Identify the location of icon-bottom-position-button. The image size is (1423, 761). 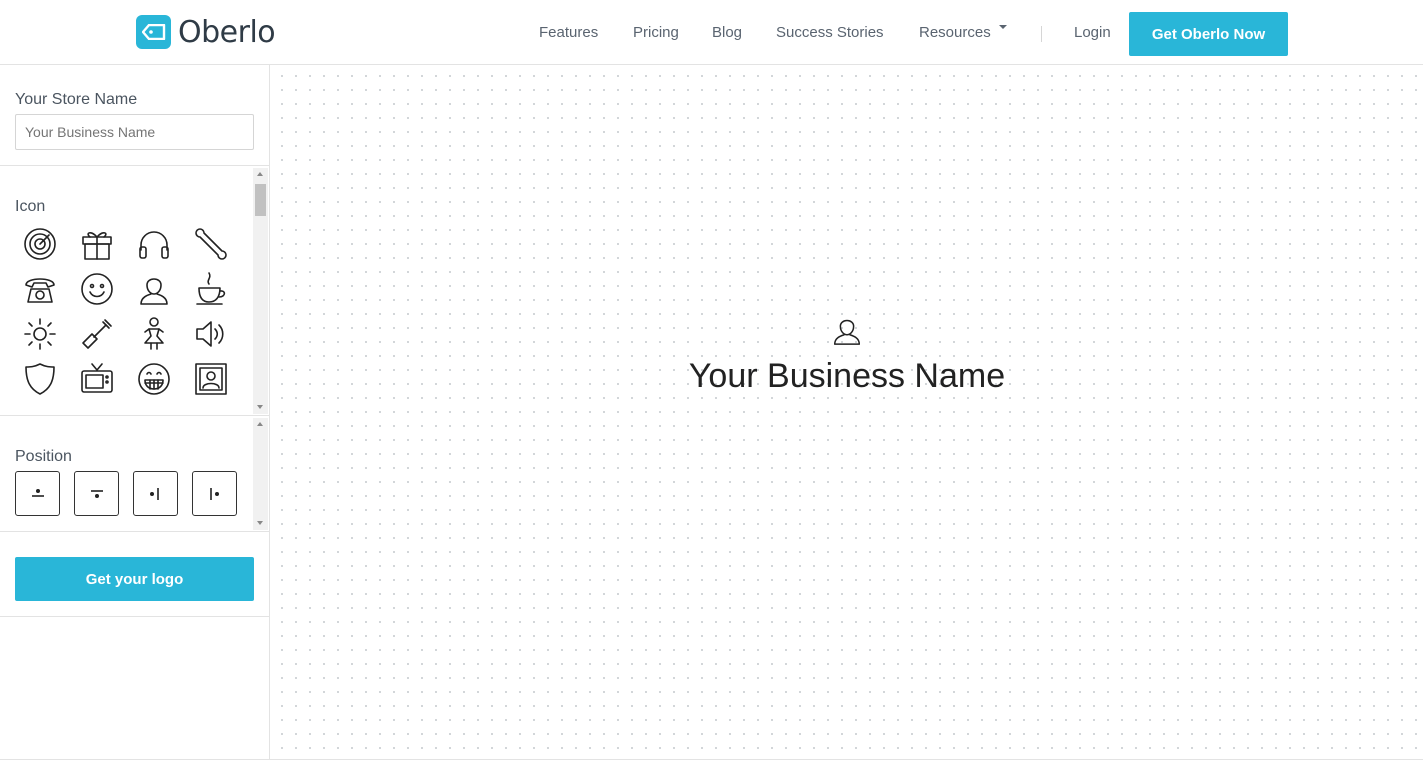
(96, 493).